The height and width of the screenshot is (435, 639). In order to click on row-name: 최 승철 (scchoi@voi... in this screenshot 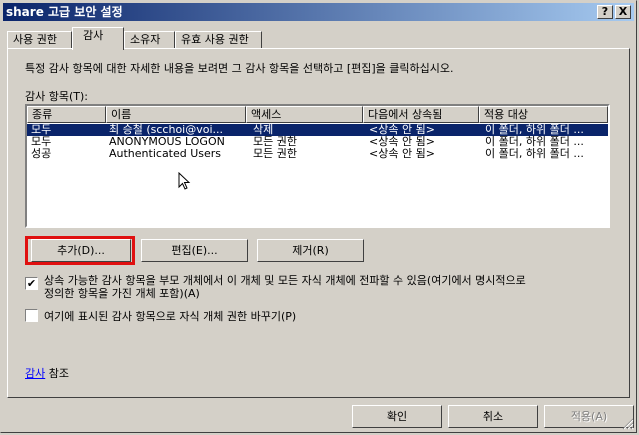, I will do `click(166, 130)`.